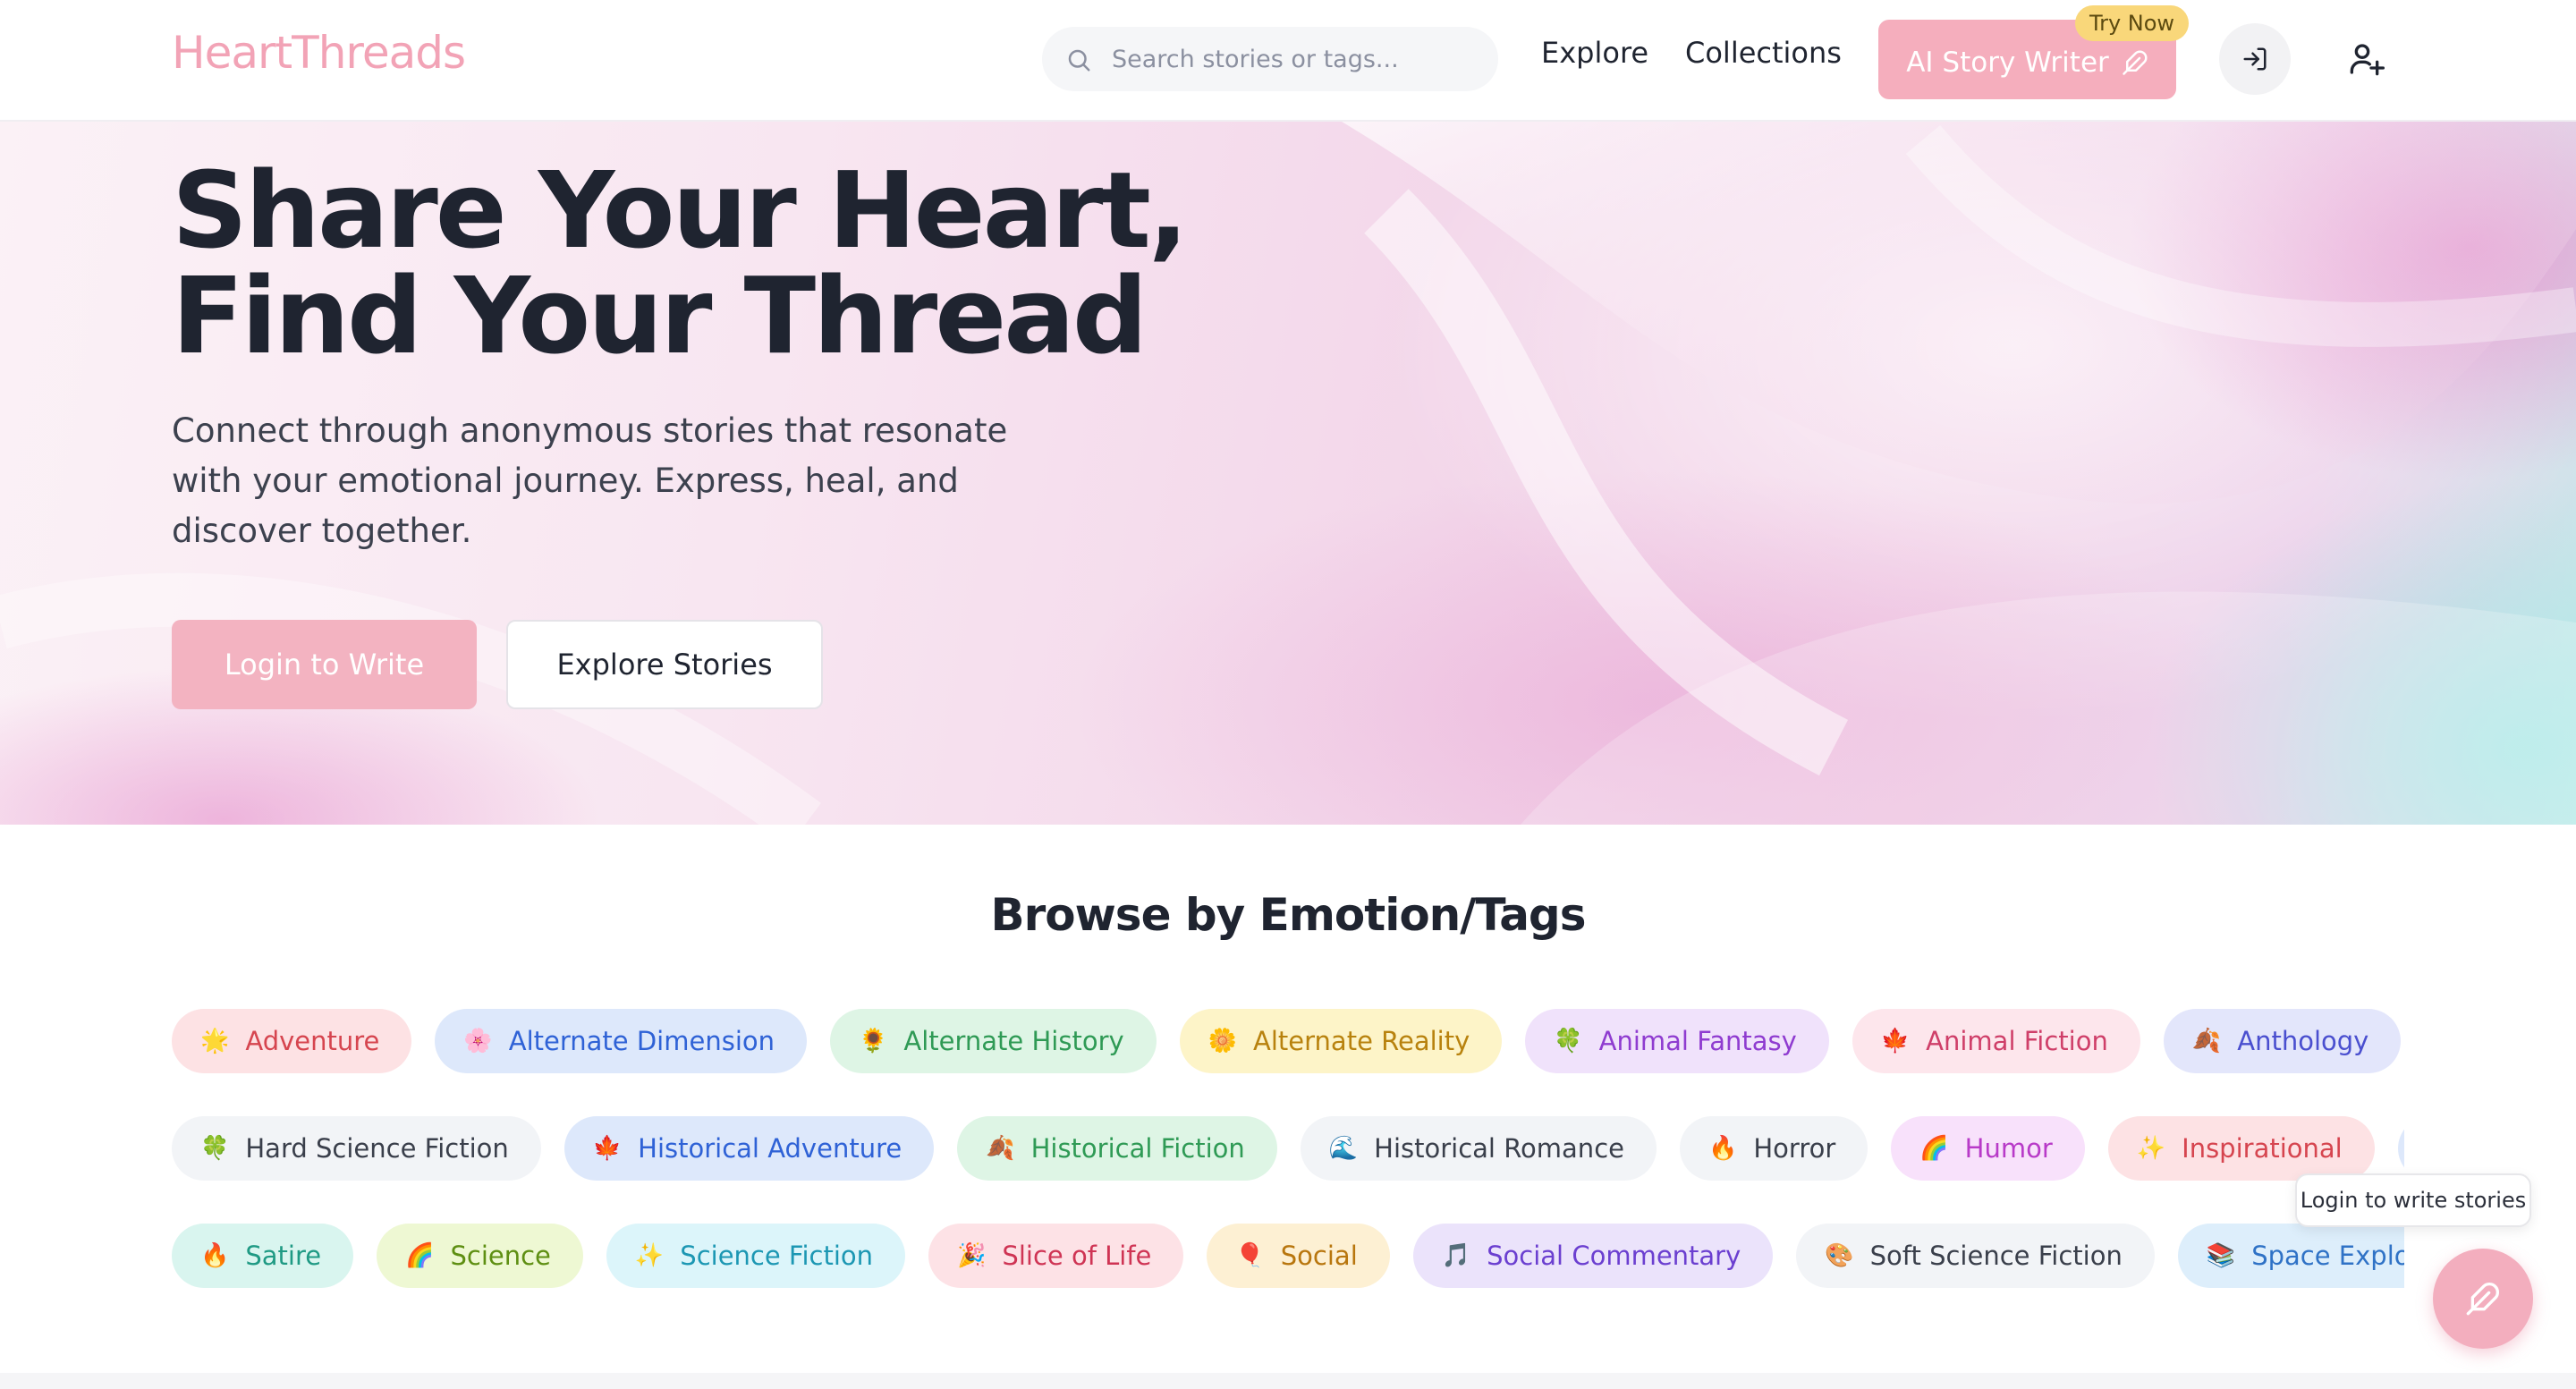  What do you see at coordinates (1499, 1148) in the screenshot?
I see `tag-label: Historical Romance` at bounding box center [1499, 1148].